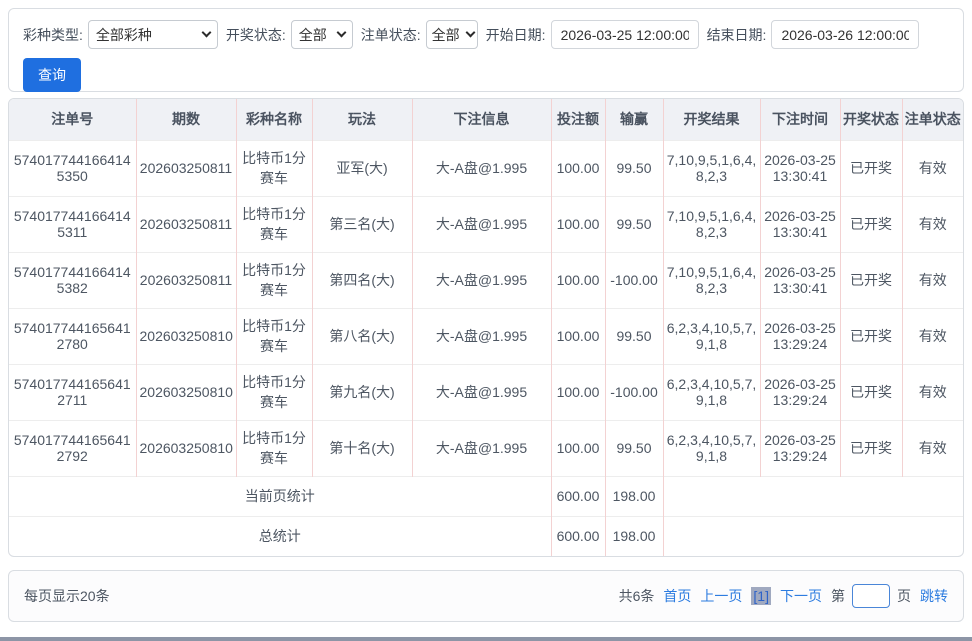 This screenshot has width=972, height=641. What do you see at coordinates (934, 596) in the screenshot?
I see `jump-button: 跳转` at bounding box center [934, 596].